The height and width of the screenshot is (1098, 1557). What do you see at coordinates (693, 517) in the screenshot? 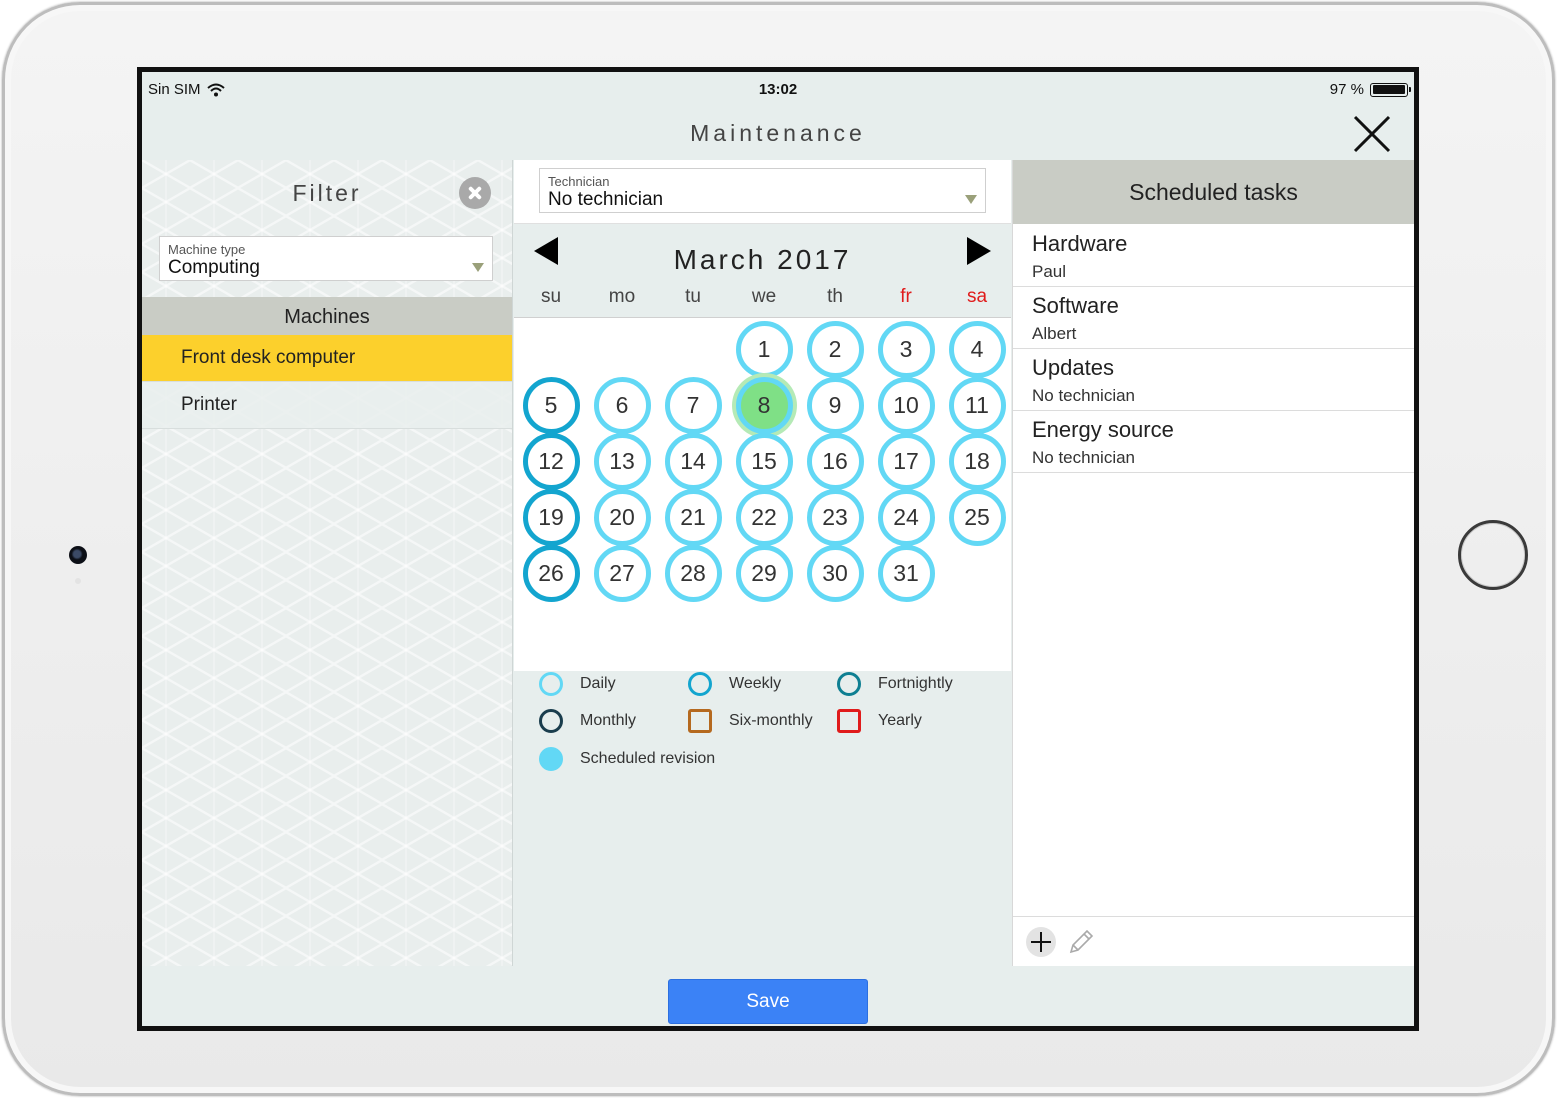
I see `calendar-day-21: 21` at bounding box center [693, 517].